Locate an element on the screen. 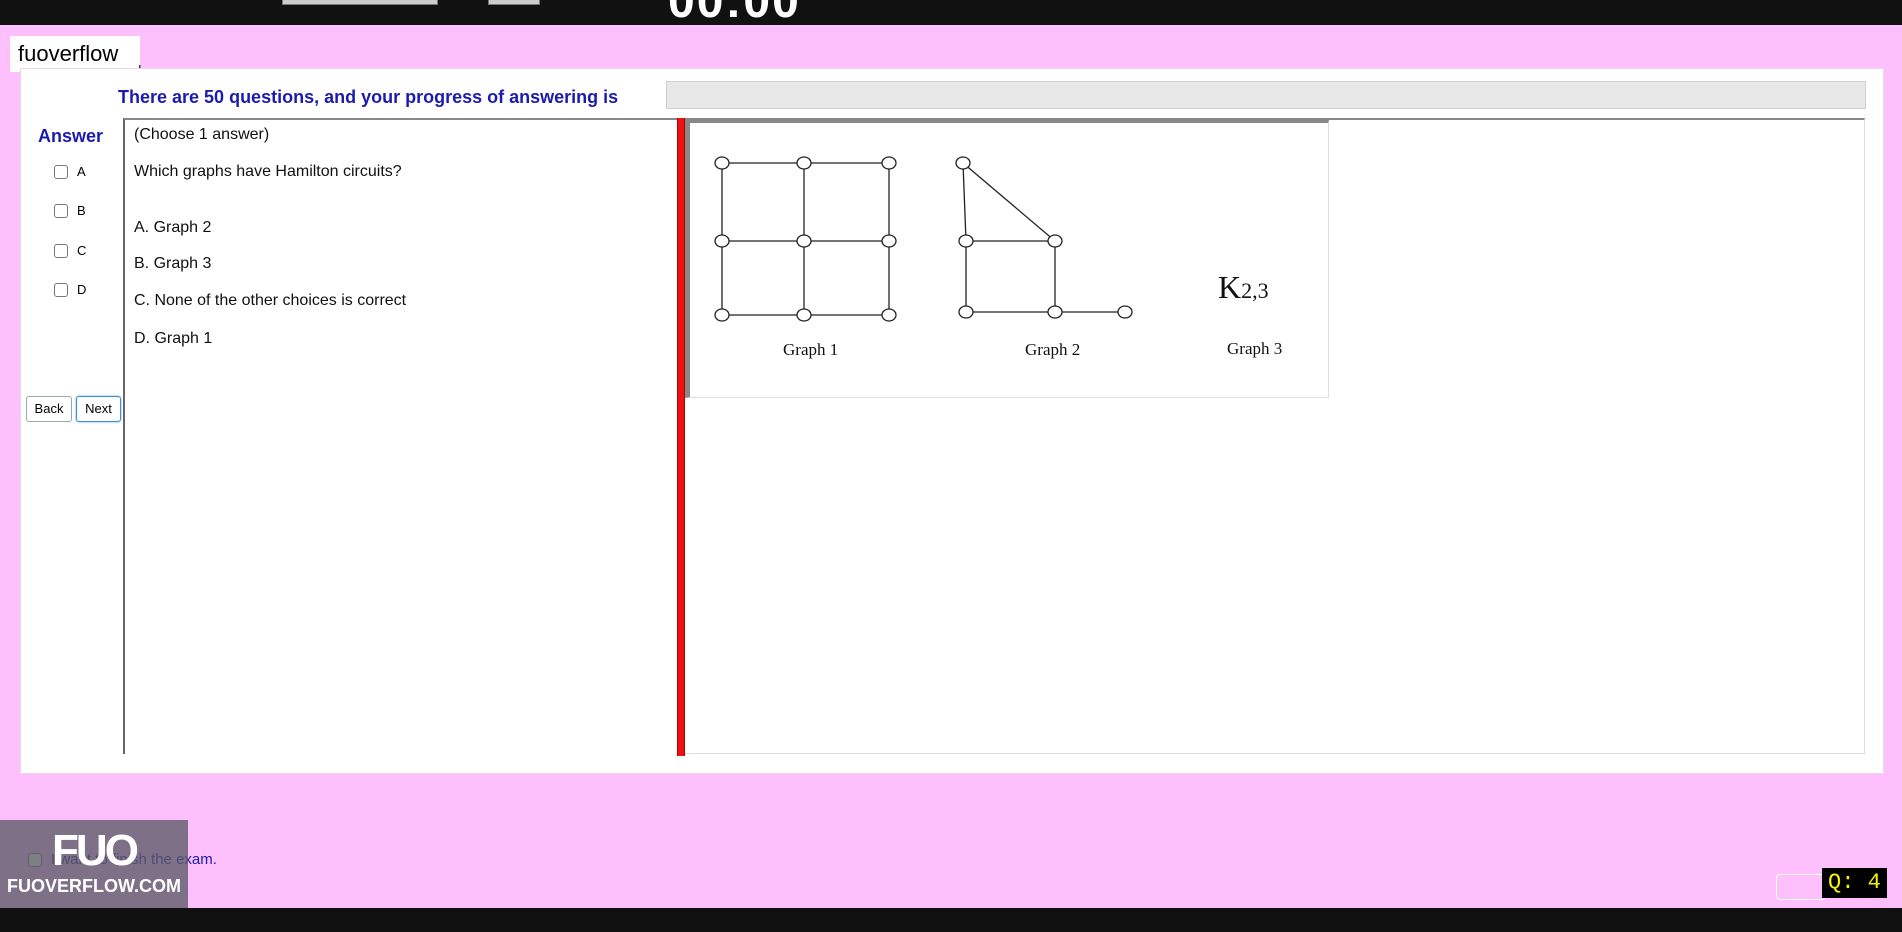  k-subscript: 2,3 is located at coordinates (1255, 290).